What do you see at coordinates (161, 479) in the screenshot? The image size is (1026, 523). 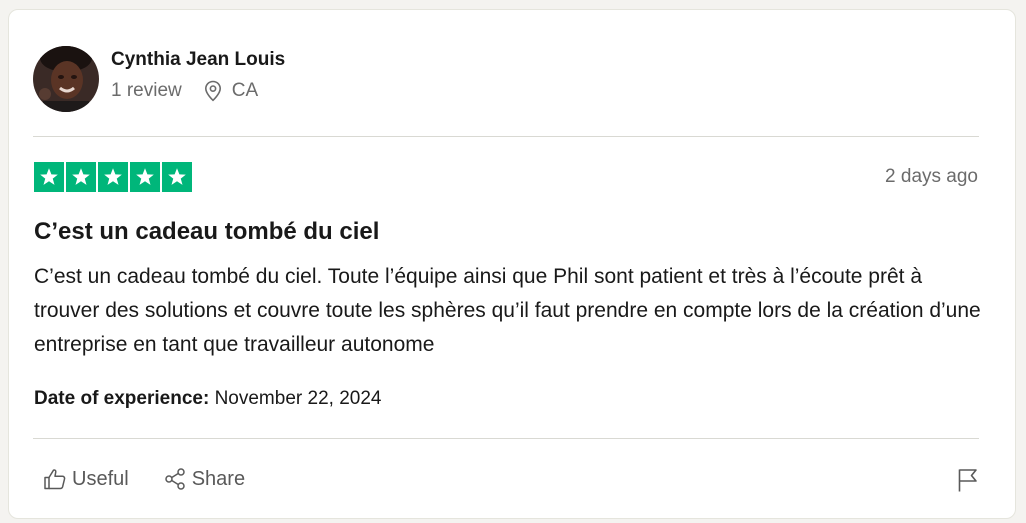 I see `review-actions: Useful Share` at bounding box center [161, 479].